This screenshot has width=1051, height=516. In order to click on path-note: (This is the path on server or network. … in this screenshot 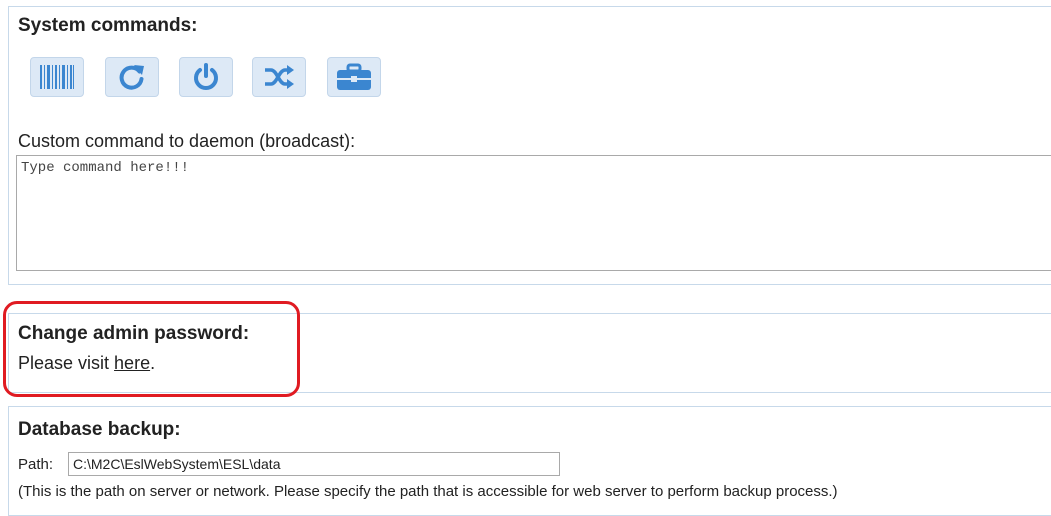, I will do `click(428, 491)`.